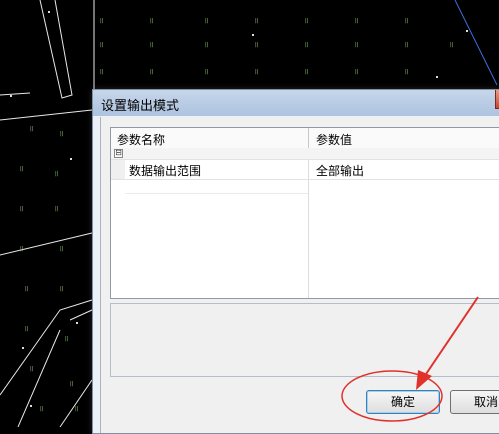  What do you see at coordinates (476, 43) in the screenshot?
I see `map-highlight-line` at bounding box center [476, 43].